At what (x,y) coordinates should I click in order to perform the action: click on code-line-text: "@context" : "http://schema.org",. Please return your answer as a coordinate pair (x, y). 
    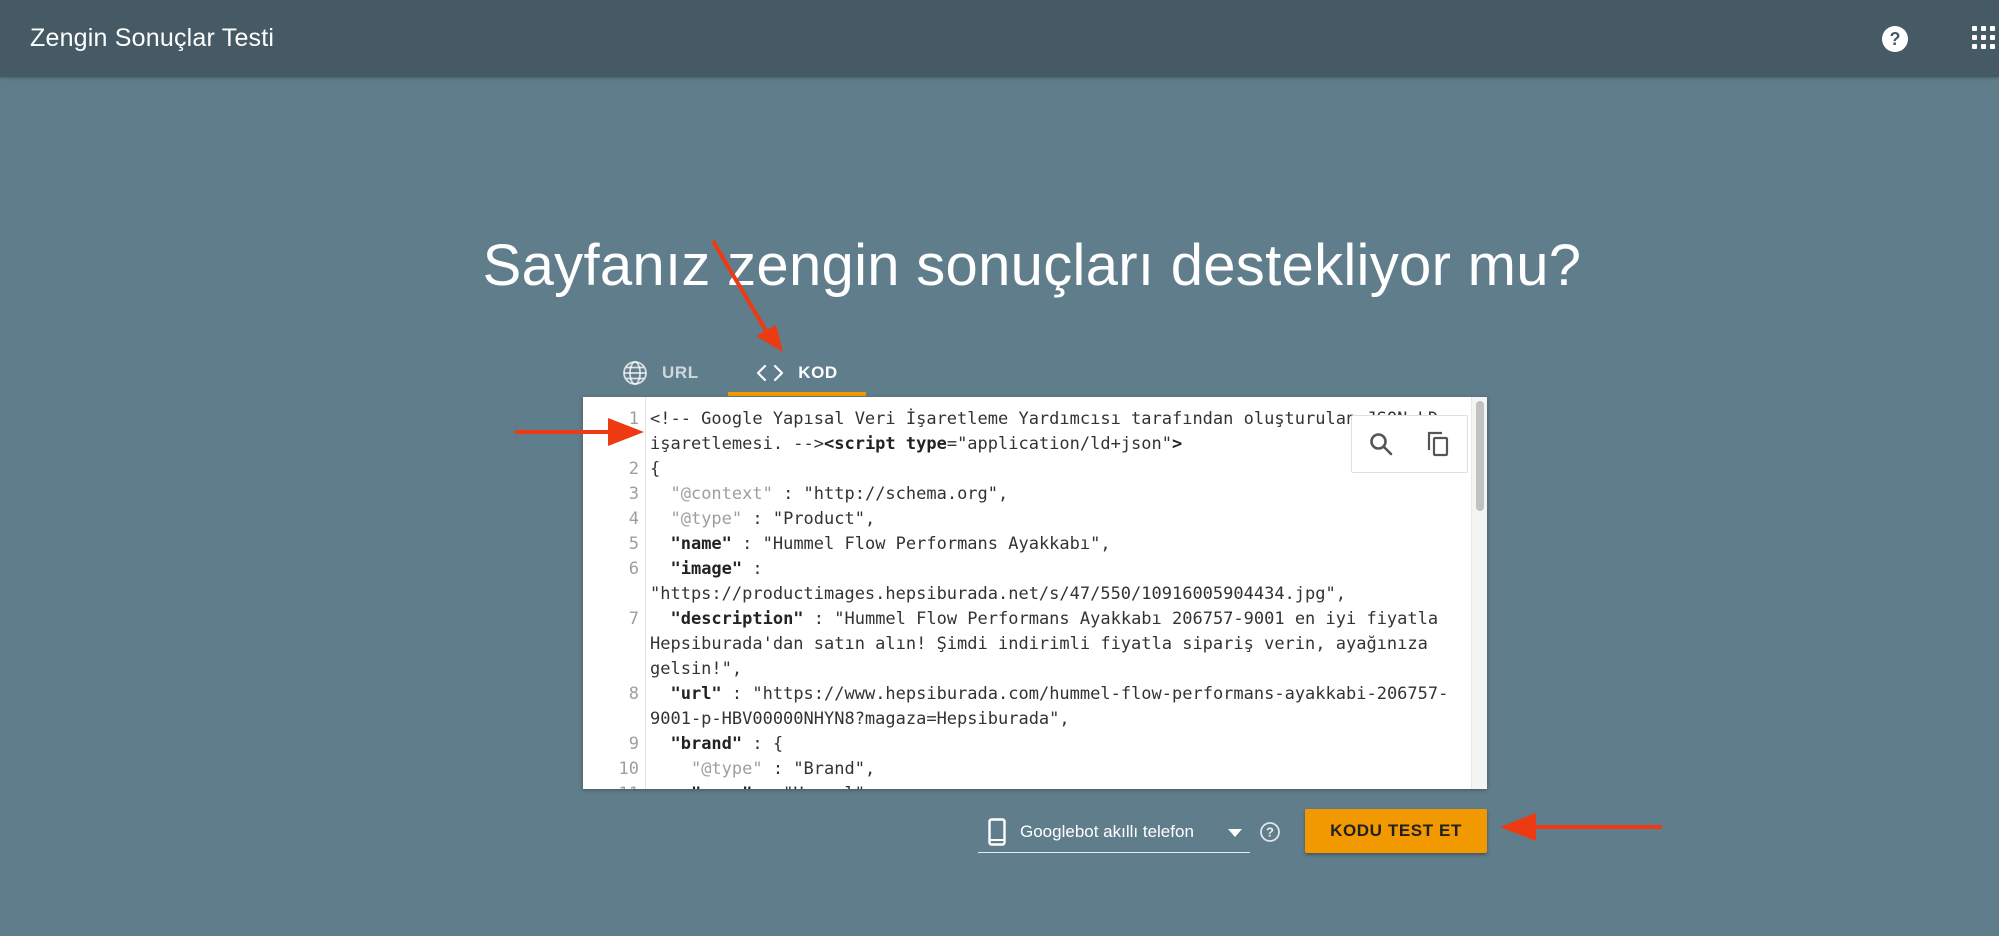
    Looking at the image, I should click on (1051, 494).